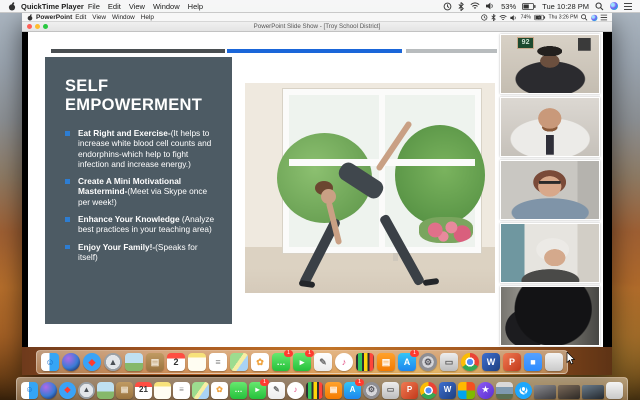 This screenshot has width=640, height=400. What do you see at coordinates (440, 175) in the screenshot?
I see `photo-greenery` at bounding box center [440, 175].